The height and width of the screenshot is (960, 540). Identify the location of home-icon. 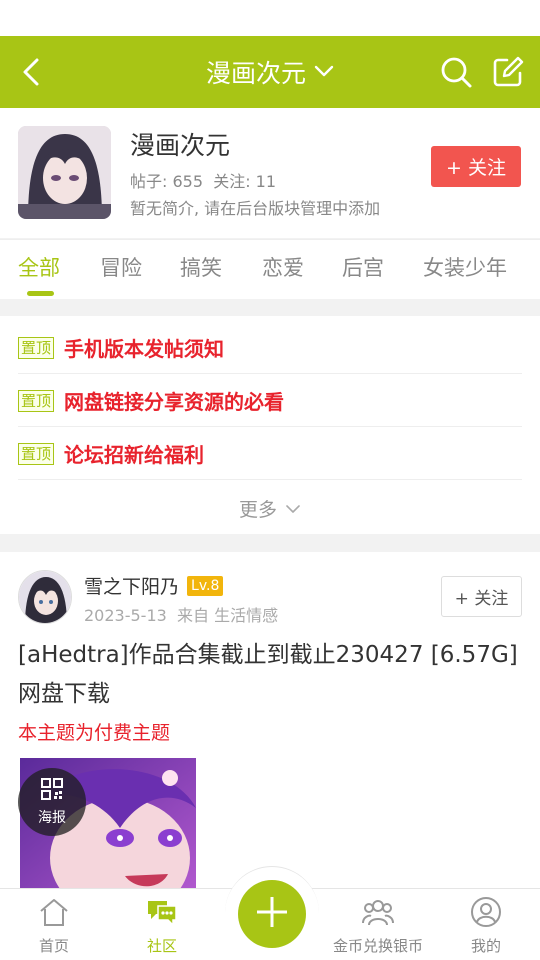
(54, 914).